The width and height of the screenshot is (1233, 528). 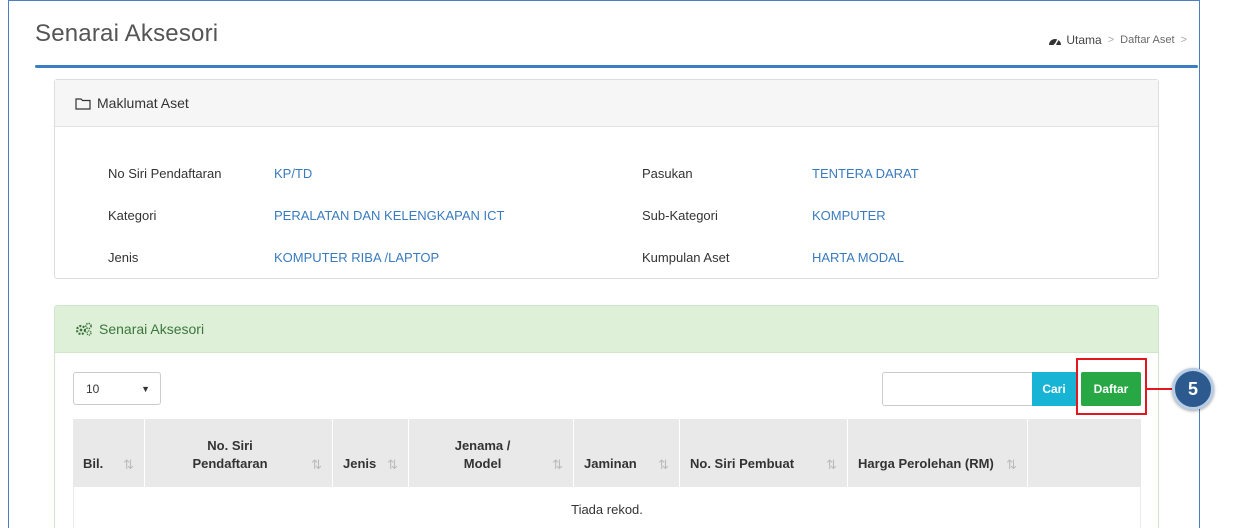 I want to click on label-kategori: Kategori, so click(x=132, y=215).